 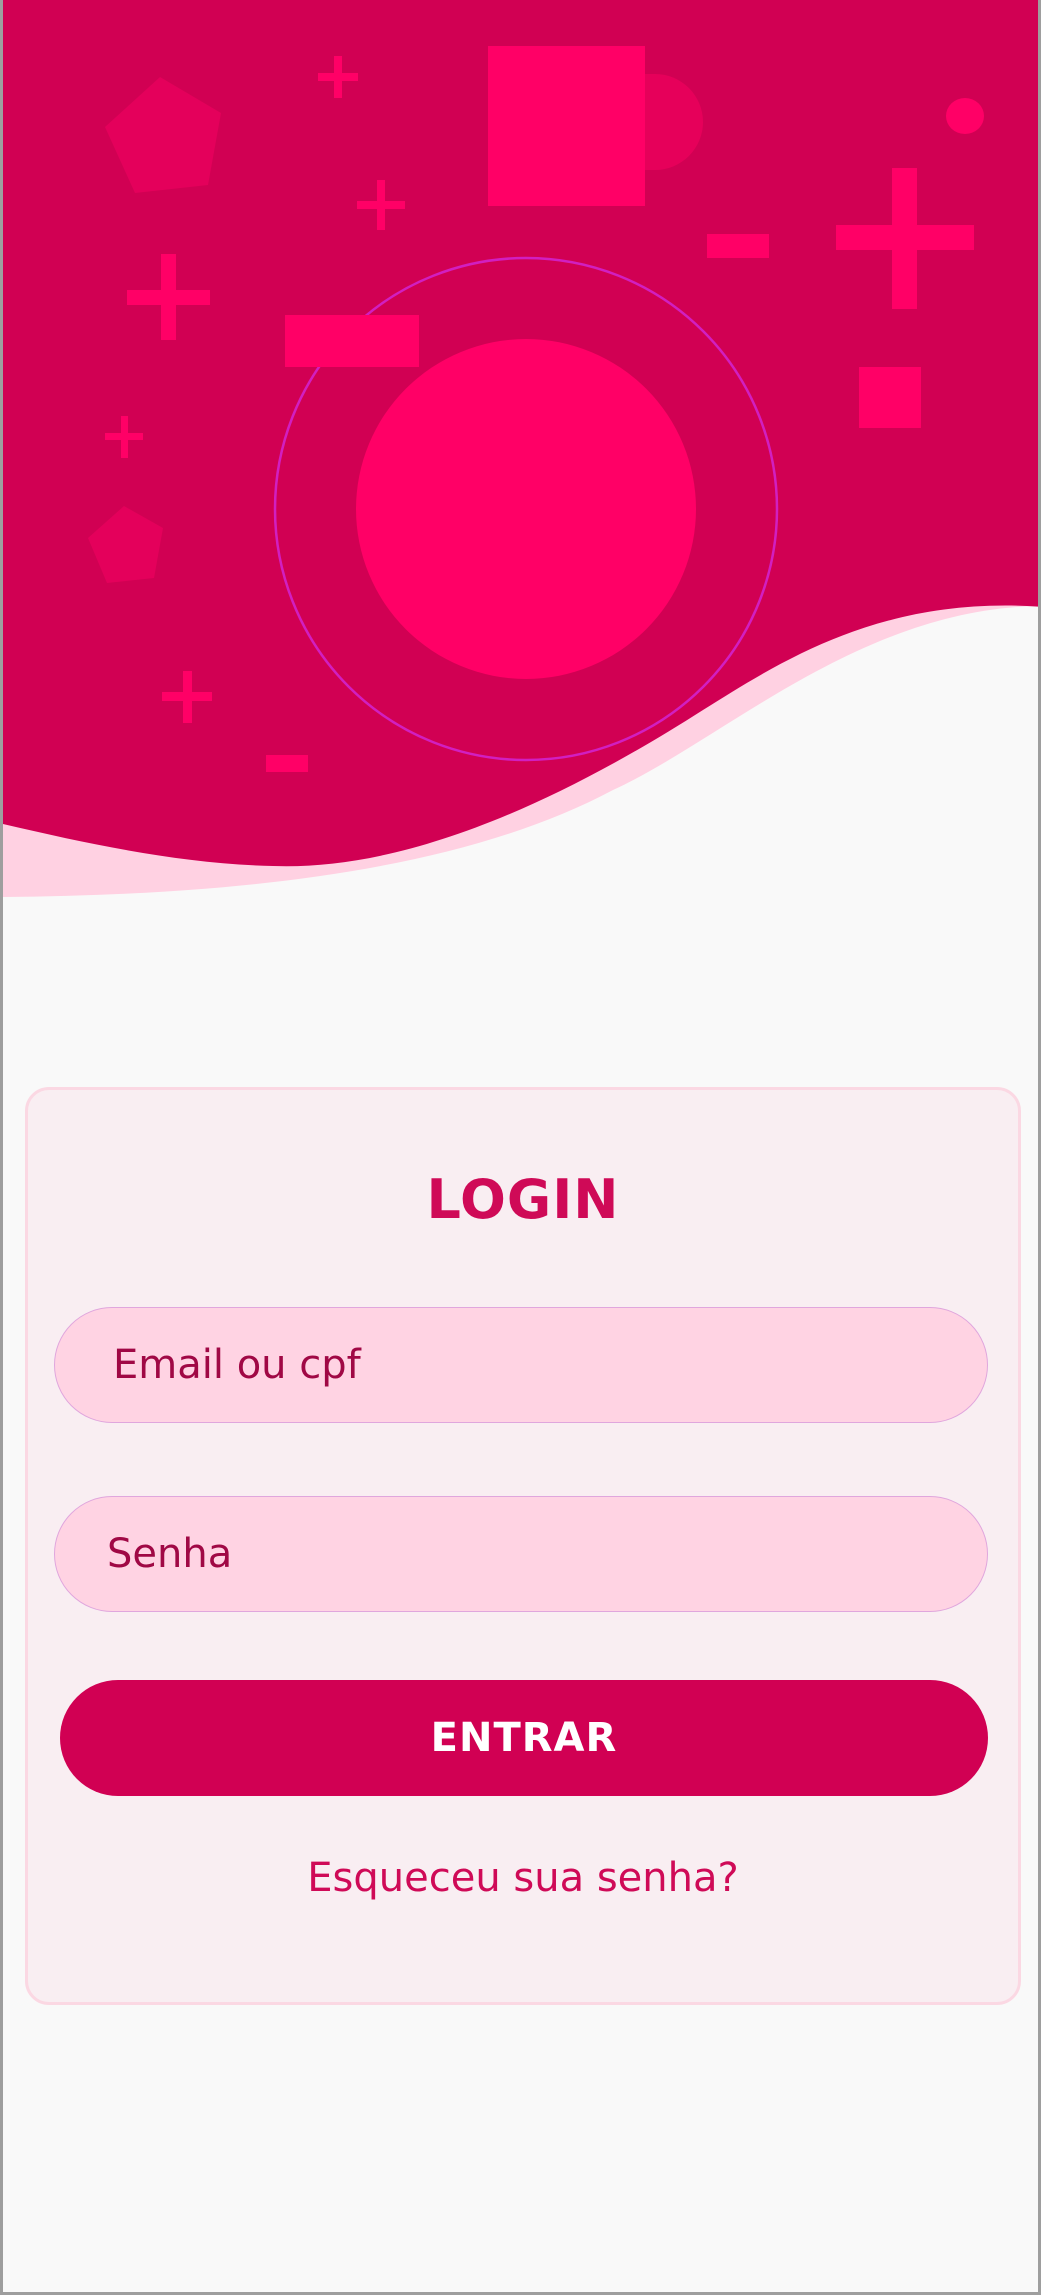 What do you see at coordinates (738, 246) in the screenshot?
I see `small-rectangle` at bounding box center [738, 246].